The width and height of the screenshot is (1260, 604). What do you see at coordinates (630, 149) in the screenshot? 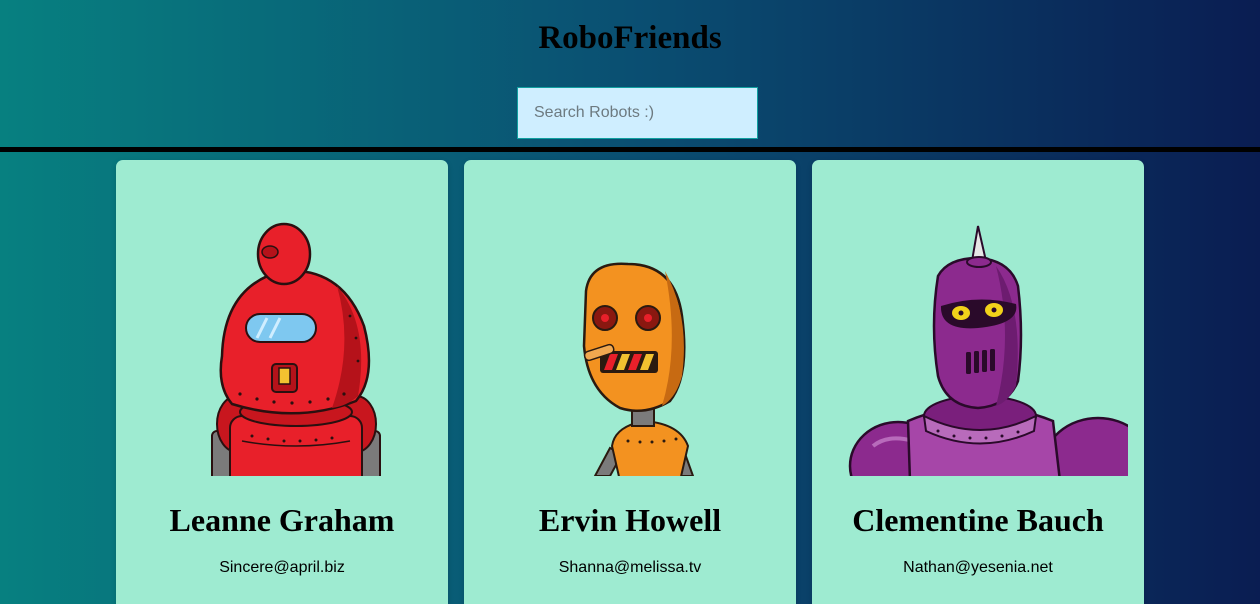
I see `header-divider` at bounding box center [630, 149].